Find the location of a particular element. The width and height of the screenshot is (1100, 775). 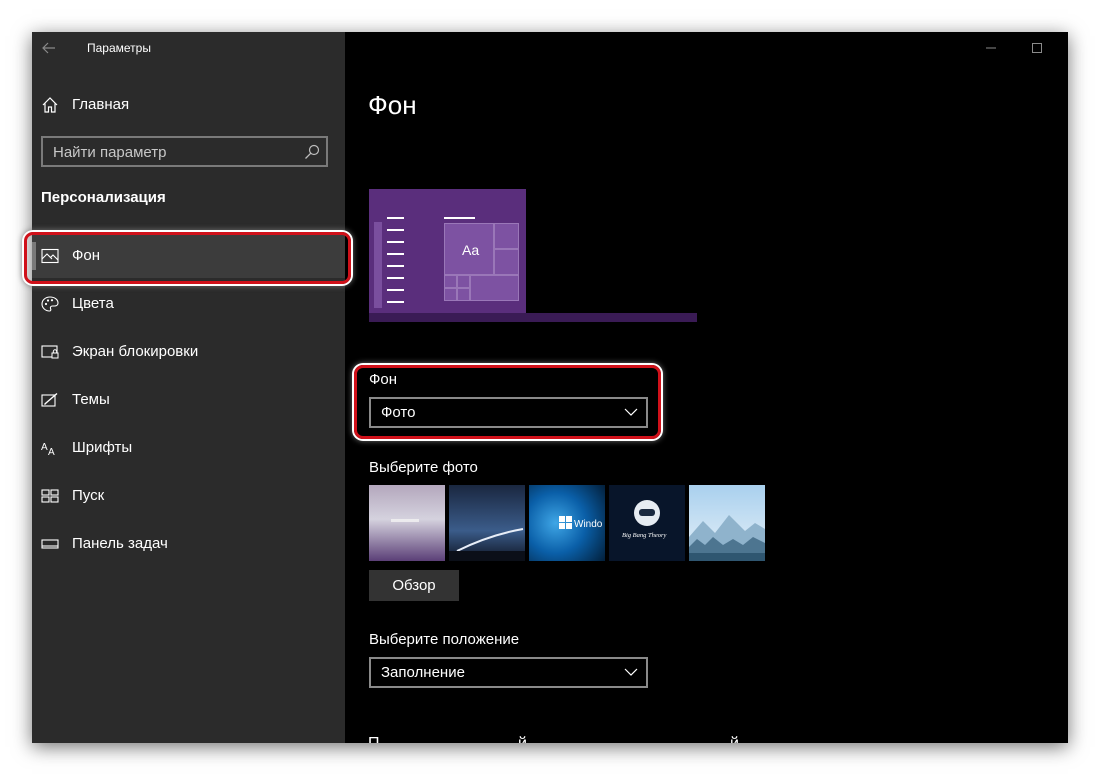

background-label: Фон is located at coordinates (383, 379).